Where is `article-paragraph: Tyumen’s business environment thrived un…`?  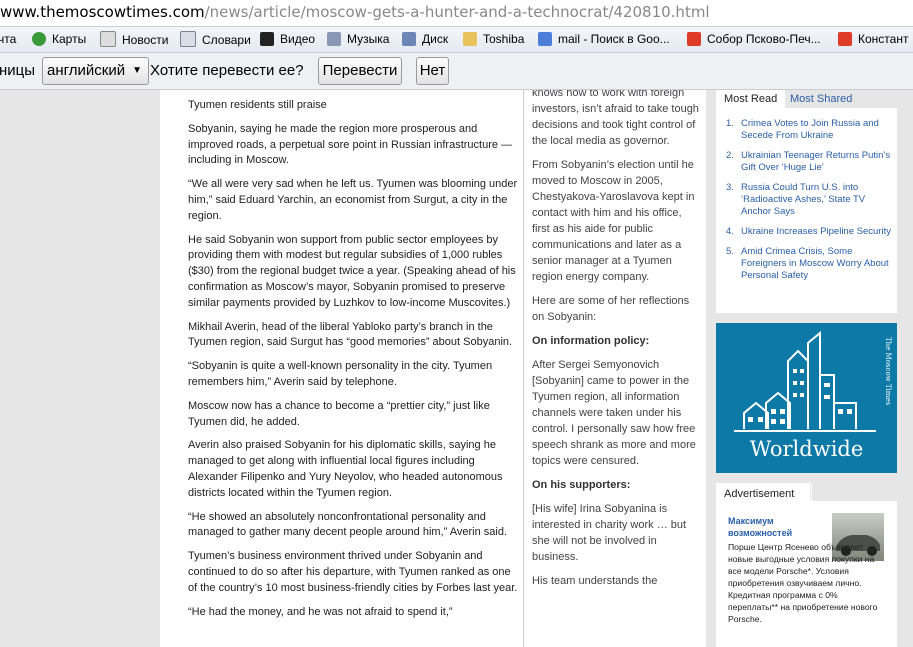 article-paragraph: Tyumen’s business environment thrived un… is located at coordinates (353, 572).